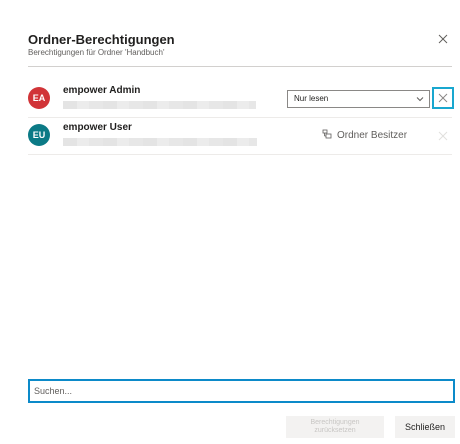 This screenshot has width=460, height=444. I want to click on avatar: EA, so click(39, 98).